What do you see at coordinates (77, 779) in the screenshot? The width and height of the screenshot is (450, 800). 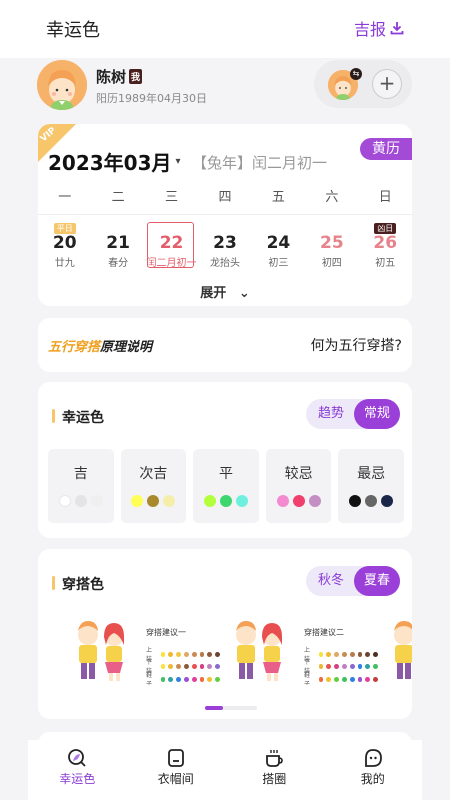 I see `tab-label: 幸运色` at bounding box center [77, 779].